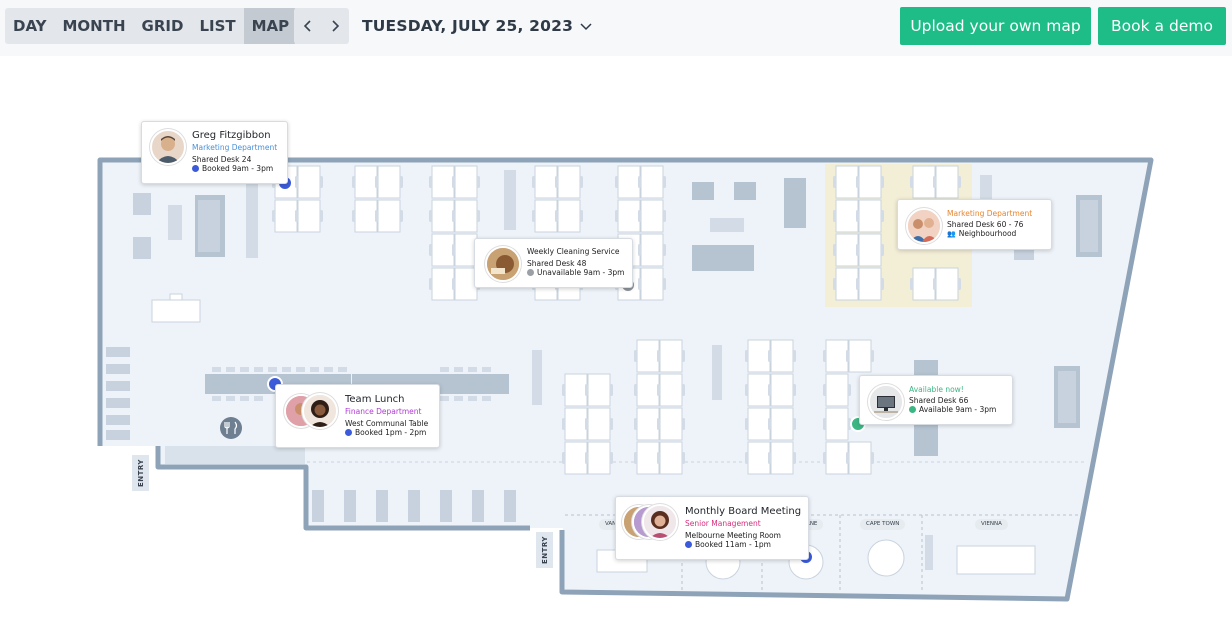  Describe the element at coordinates (163, 26) in the screenshot. I see `tab-grid: GRID` at that location.